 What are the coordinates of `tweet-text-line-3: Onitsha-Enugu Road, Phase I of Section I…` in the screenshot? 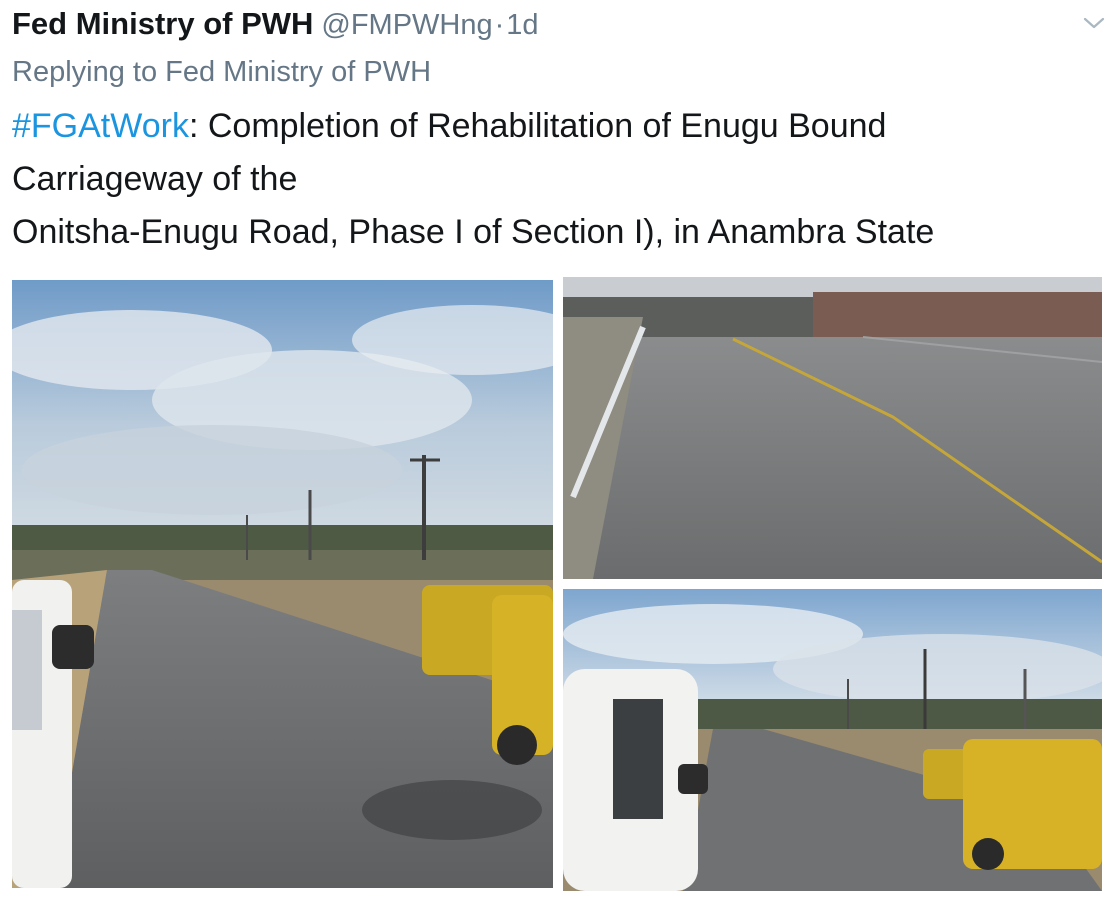 It's located at (473, 232).